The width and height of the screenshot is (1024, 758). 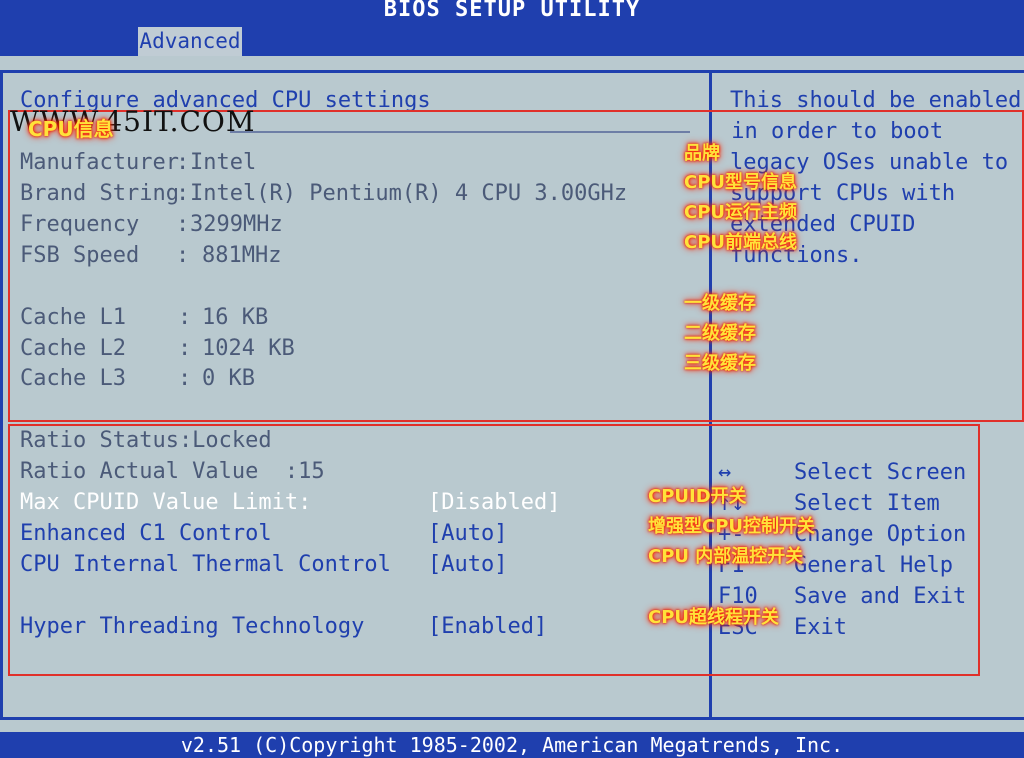 I want to click on bios-title: BIOS SETUP UTILITY, so click(x=512, y=12).